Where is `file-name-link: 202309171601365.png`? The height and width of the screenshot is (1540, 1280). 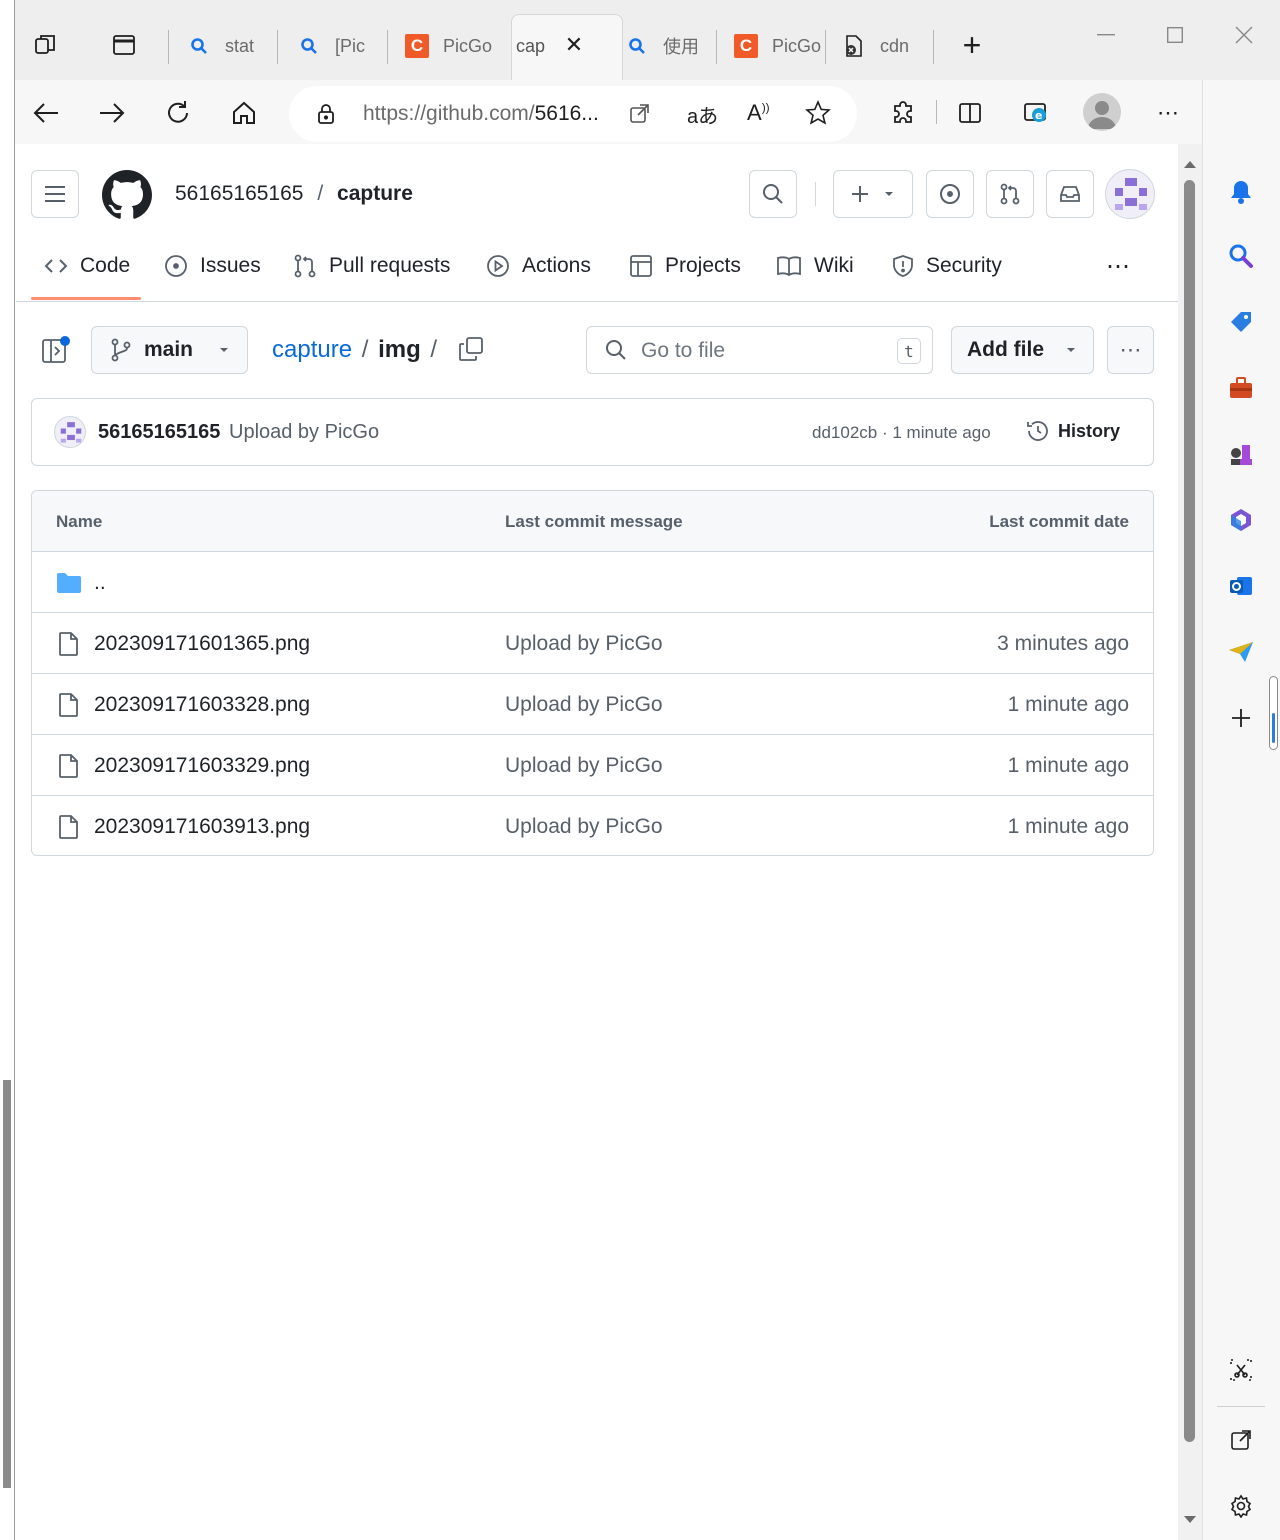 file-name-link: 202309171601365.png is located at coordinates (202, 643).